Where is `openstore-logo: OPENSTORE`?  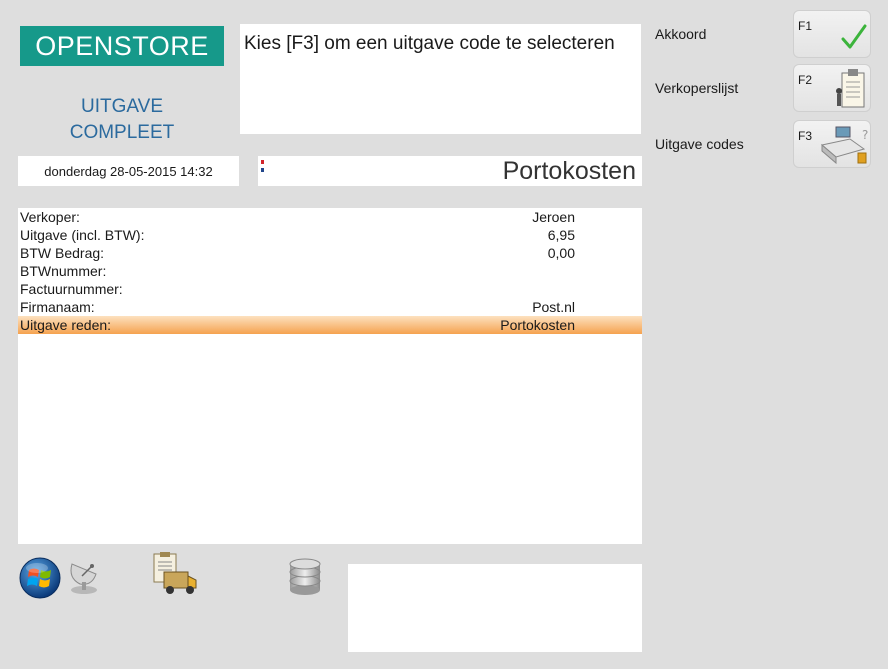 openstore-logo: OPENSTORE is located at coordinates (122, 46).